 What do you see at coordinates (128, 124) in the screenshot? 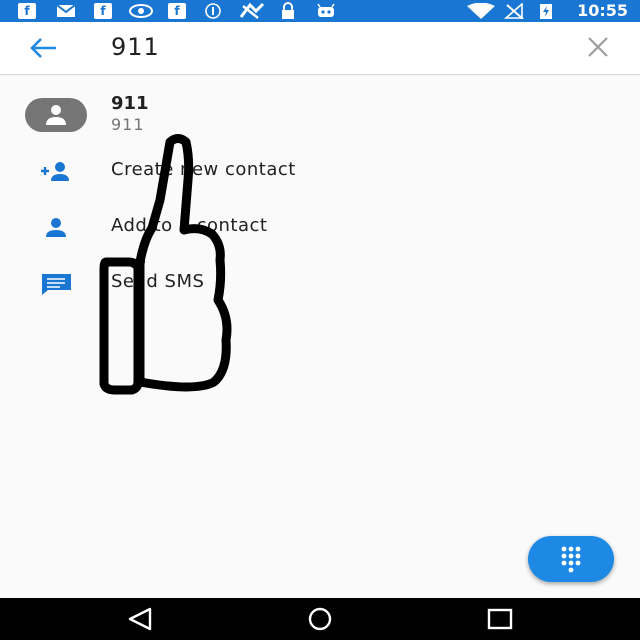
I see `contact-number: 911` at bounding box center [128, 124].